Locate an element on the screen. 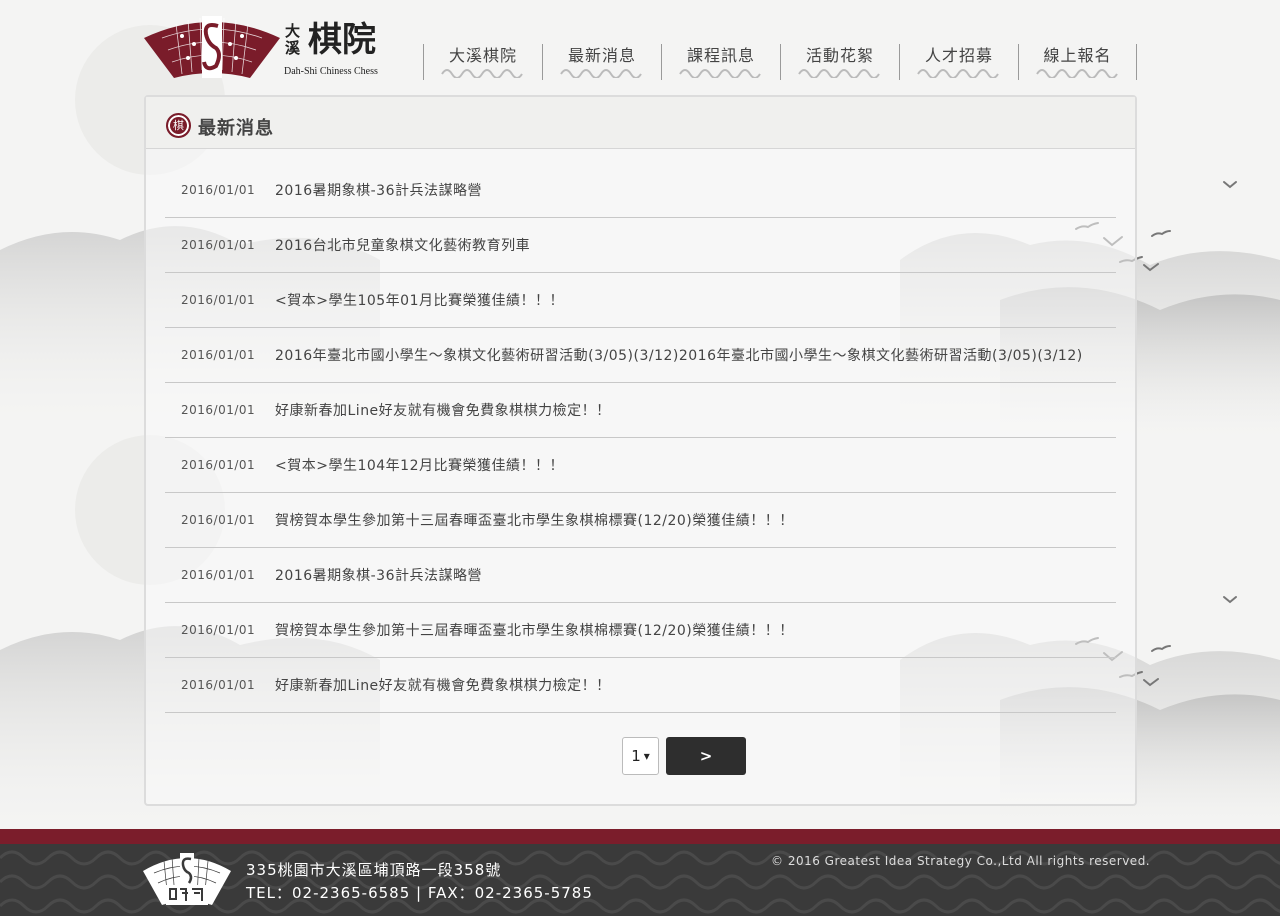 This screenshot has height=916, width=1280. nav-label: 線上報名 is located at coordinates (1077, 55).